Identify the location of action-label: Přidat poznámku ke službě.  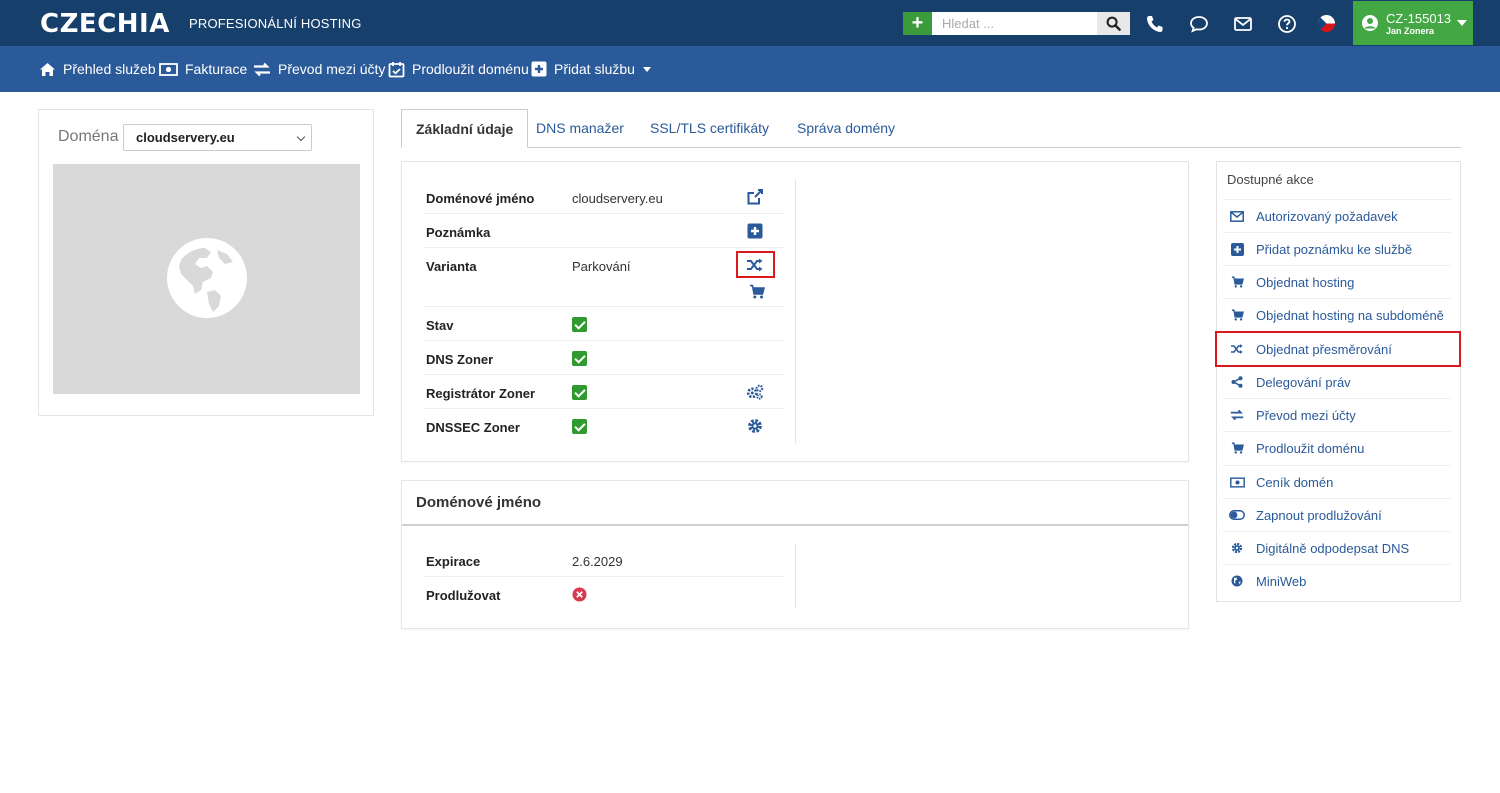
(1334, 249).